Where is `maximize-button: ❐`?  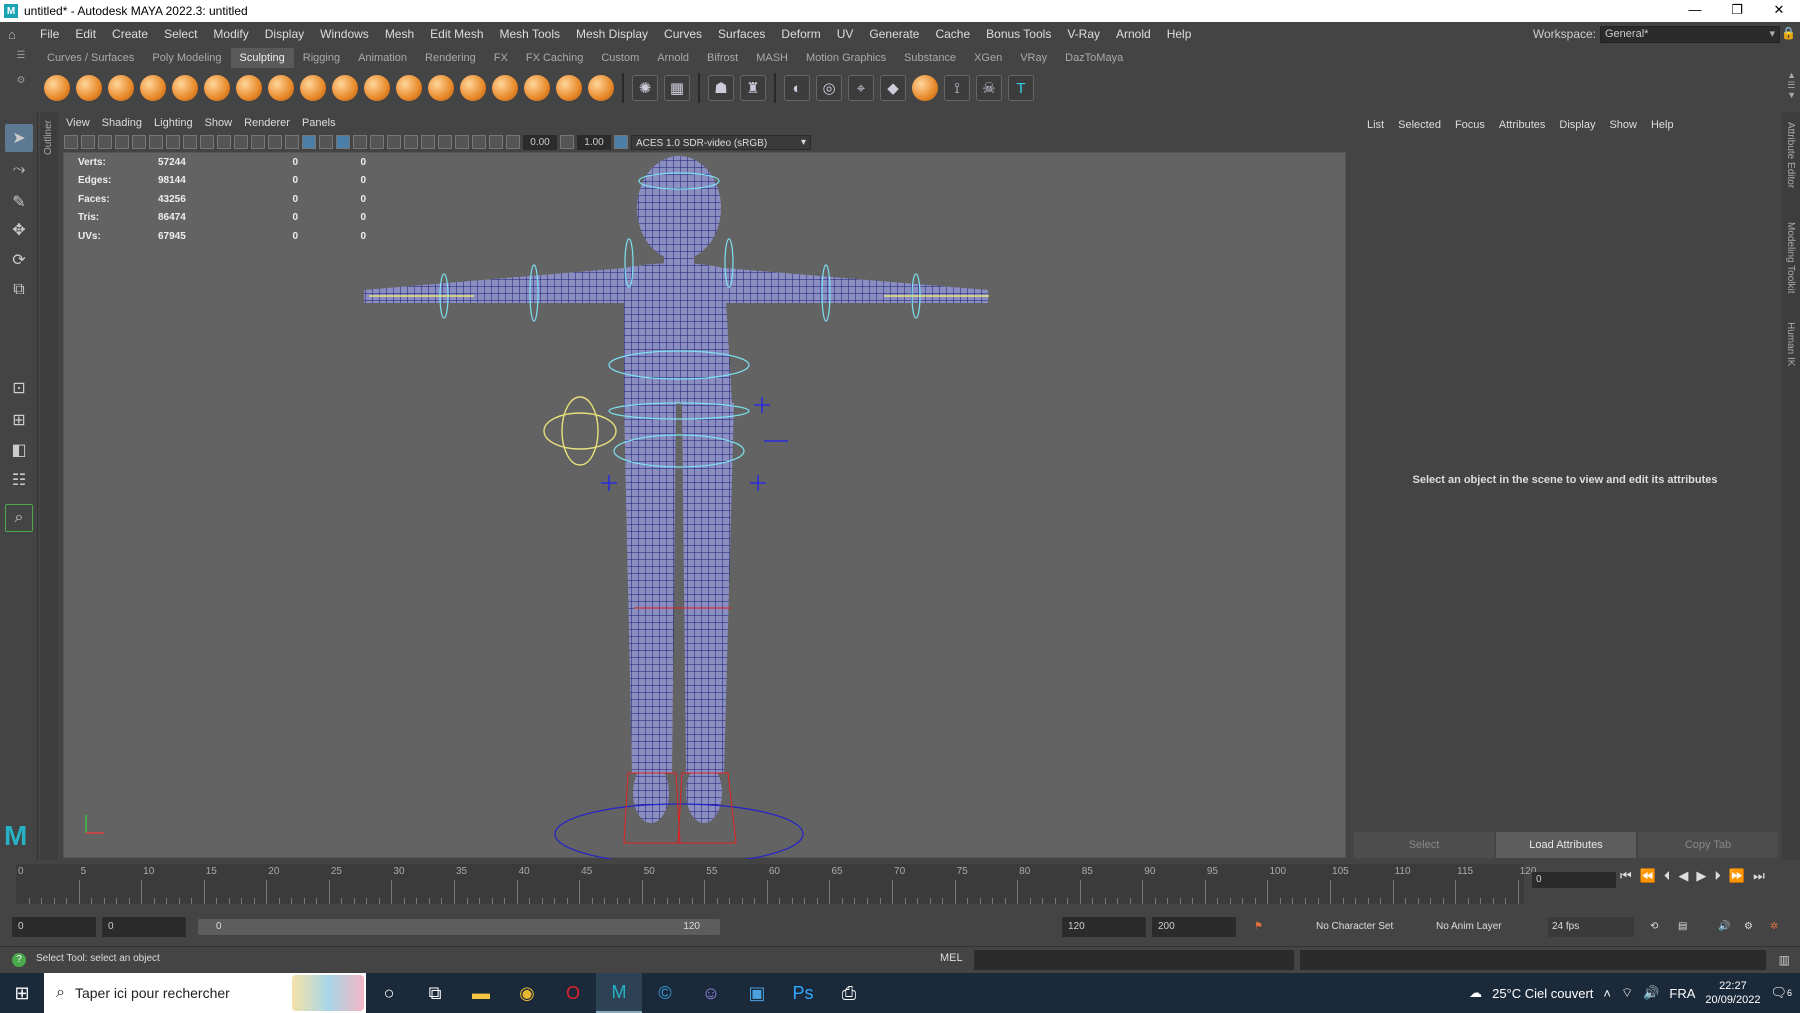 maximize-button: ❐ is located at coordinates (1737, 11).